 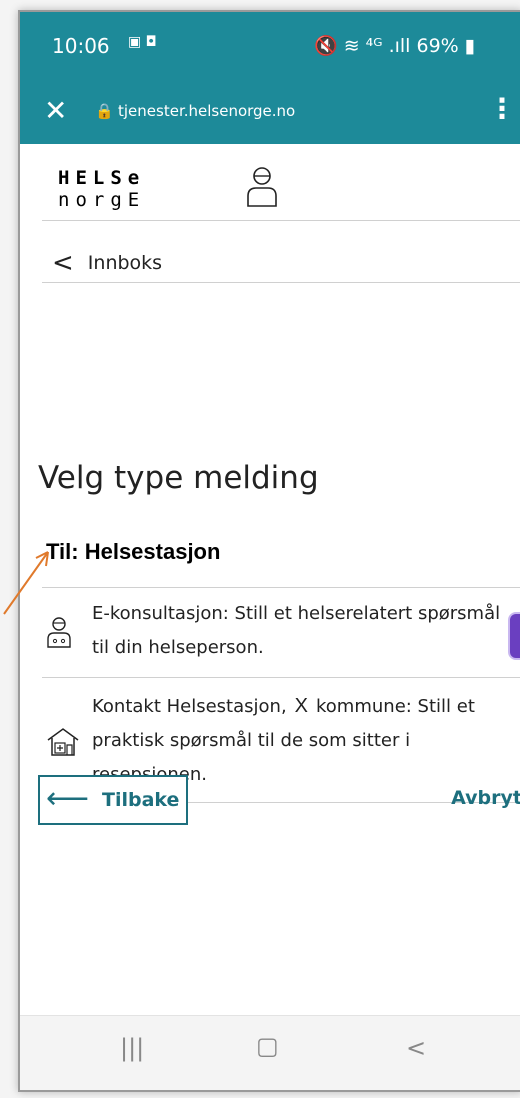 I want to click on kebab-menu-icon: ⋮, so click(x=502, y=108).